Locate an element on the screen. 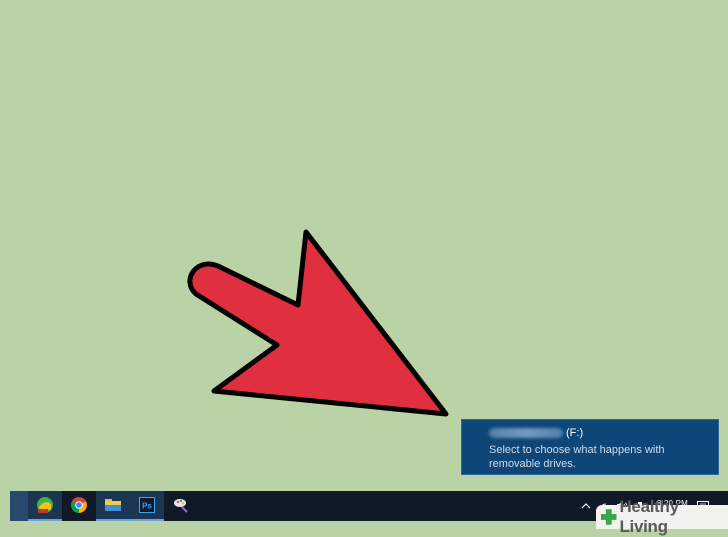 This screenshot has width=728, height=537. plus-cross-icon is located at coordinates (608, 517).